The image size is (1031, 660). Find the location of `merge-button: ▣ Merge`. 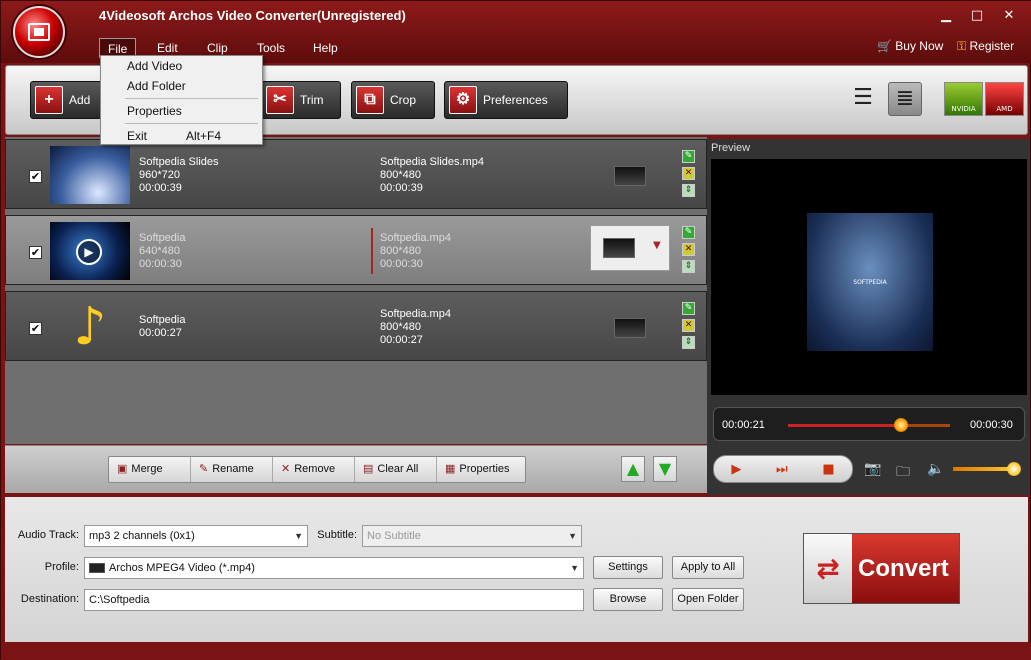

merge-button: ▣ Merge is located at coordinates (150, 469).